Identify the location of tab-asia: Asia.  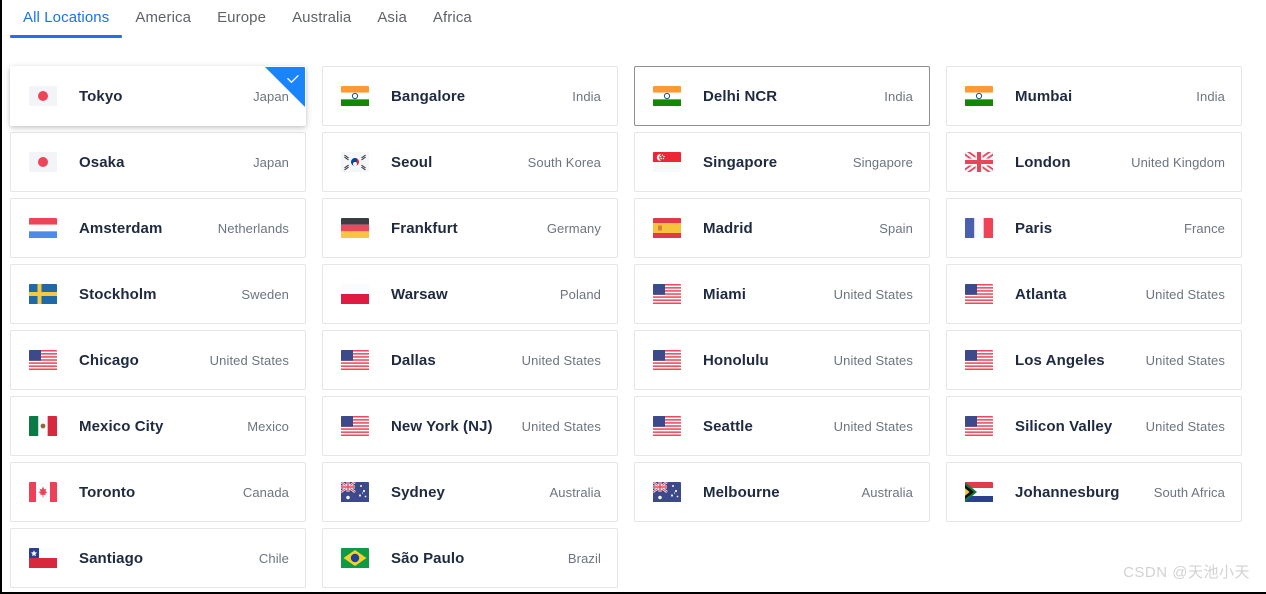
(392, 19).